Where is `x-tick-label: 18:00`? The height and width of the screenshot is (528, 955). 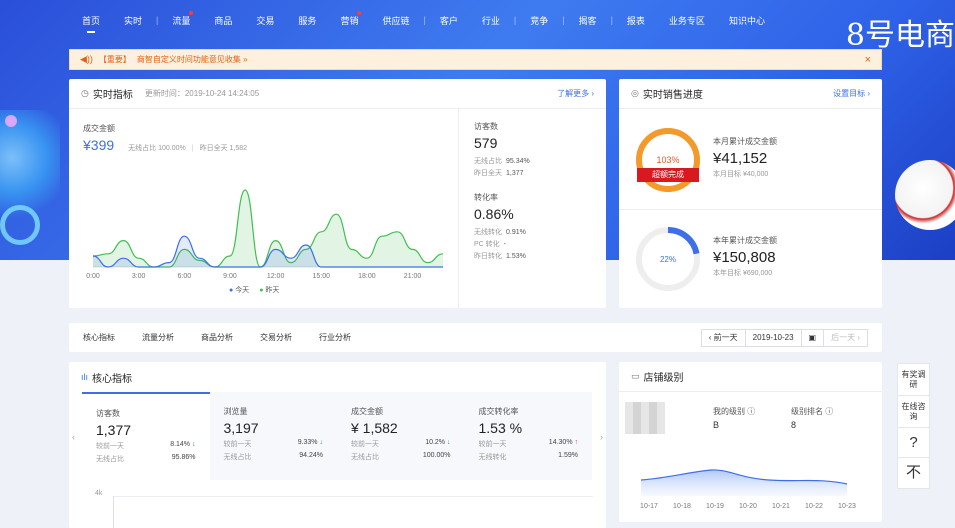
x-tick-label: 18:00 is located at coordinates (367, 276).